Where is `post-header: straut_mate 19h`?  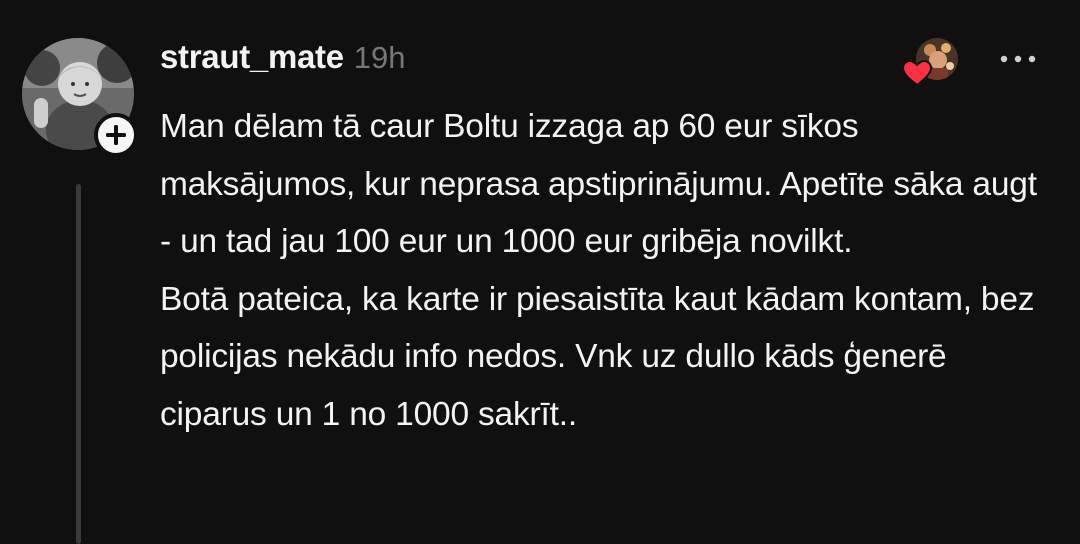
post-header: straut_mate 19h is located at coordinates (283, 60).